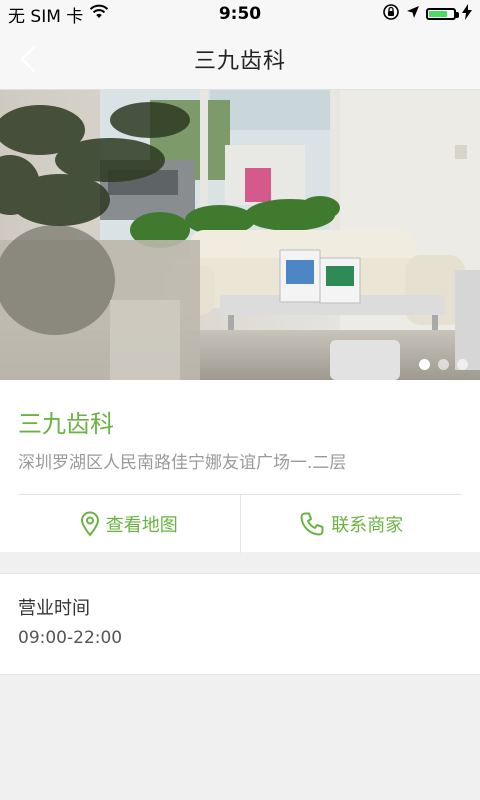  I want to click on shop-actions: 查看地图 联系商家, so click(240, 523).